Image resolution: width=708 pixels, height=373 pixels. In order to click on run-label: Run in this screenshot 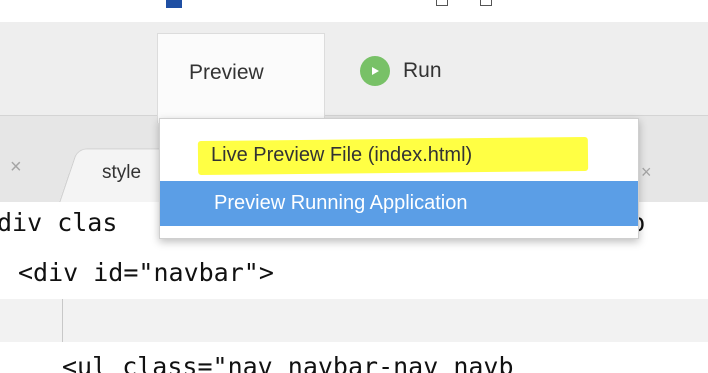, I will do `click(422, 70)`.